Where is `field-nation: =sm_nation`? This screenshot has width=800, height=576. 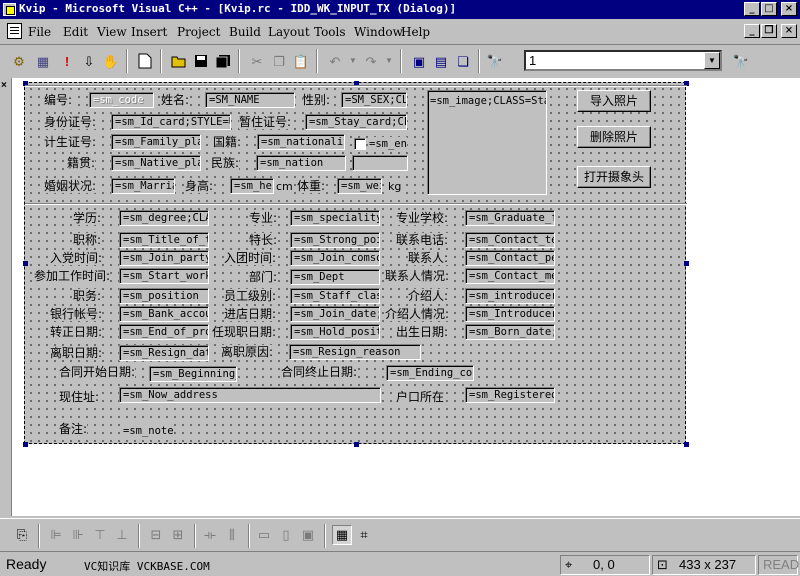 field-nation: =sm_nation is located at coordinates (301, 163).